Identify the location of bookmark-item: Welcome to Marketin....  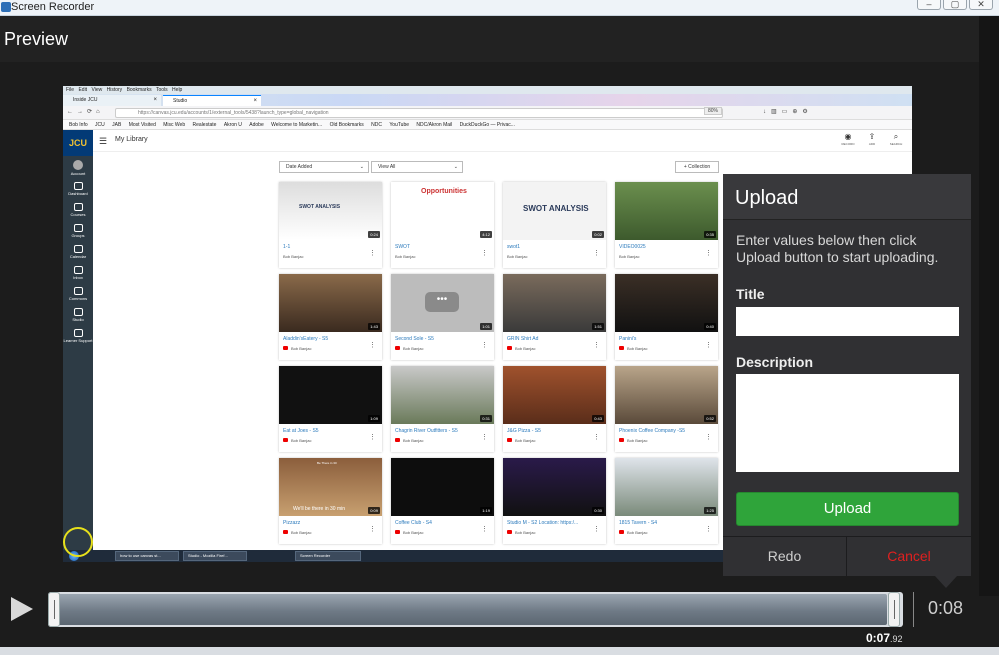
(296, 125).